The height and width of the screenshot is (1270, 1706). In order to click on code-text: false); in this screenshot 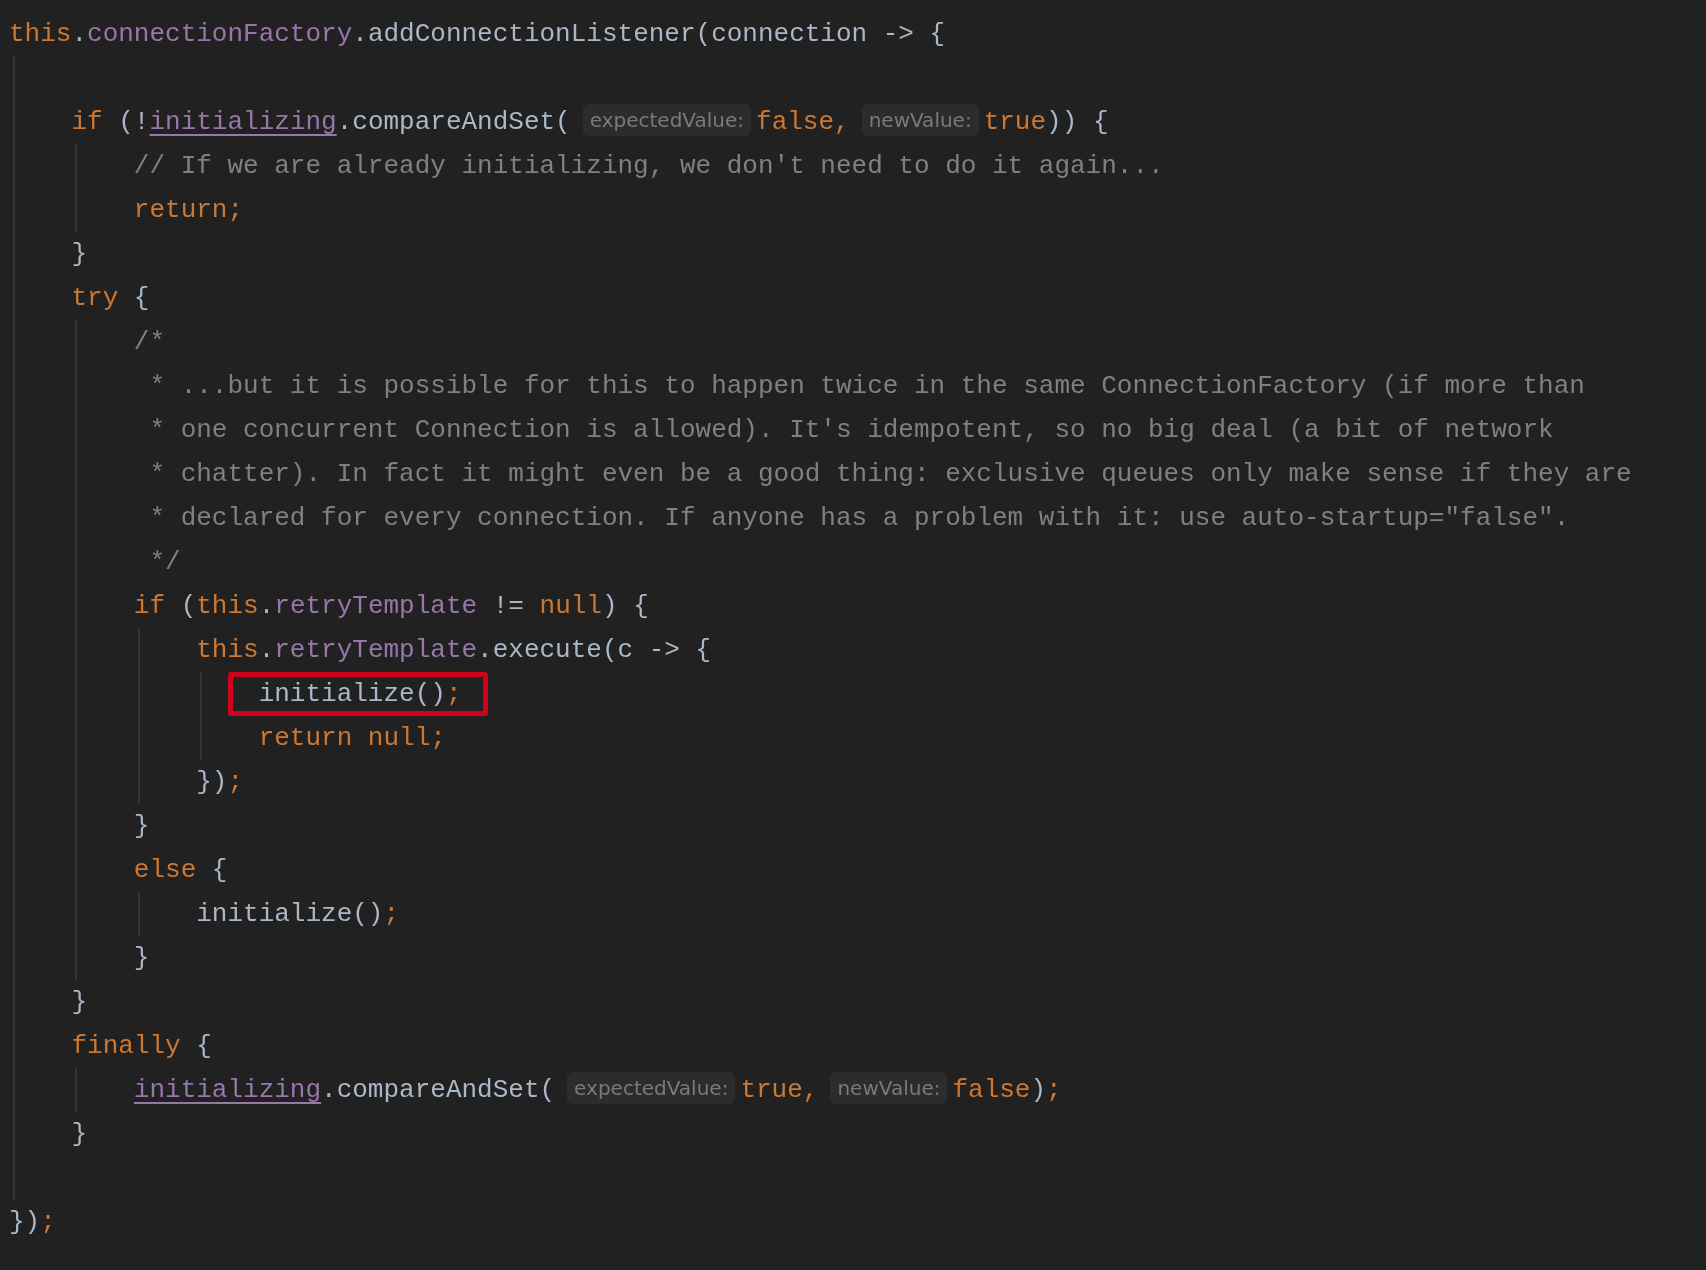, I will do `click(1007, 1090)`.